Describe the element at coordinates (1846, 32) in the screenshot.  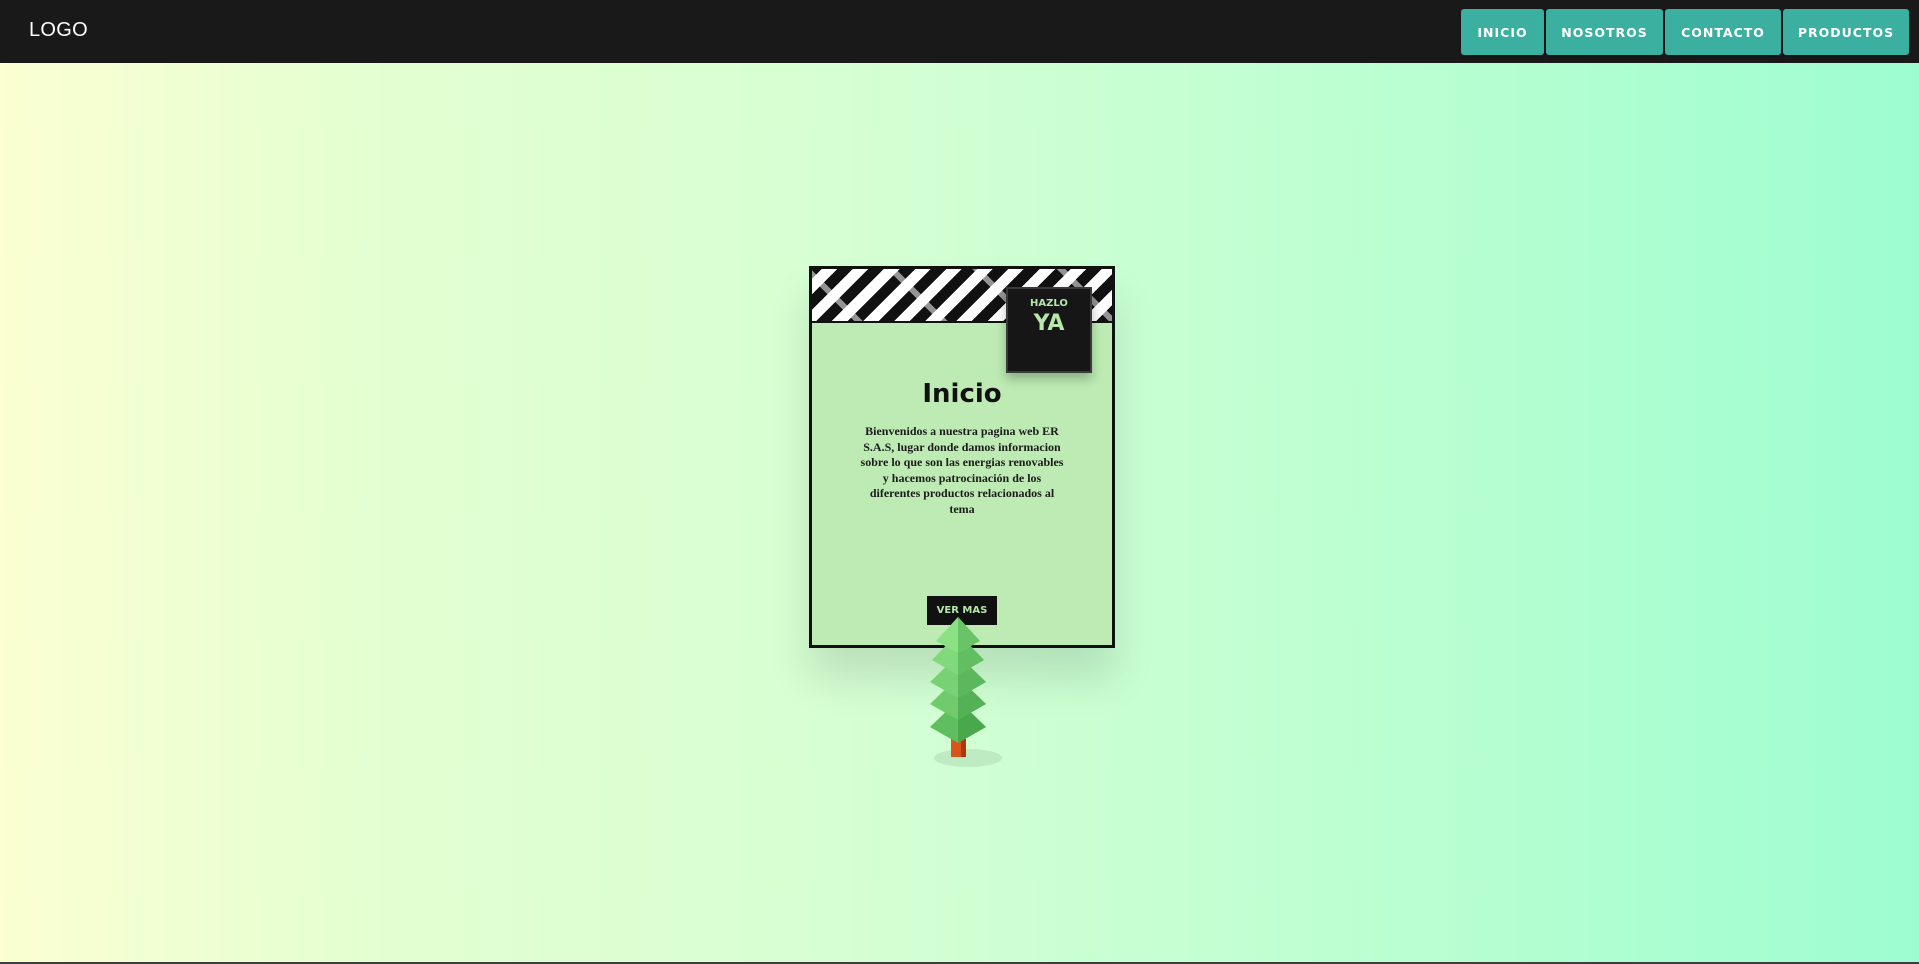
I see `nav-productos-button: PRODUCTOS` at that location.